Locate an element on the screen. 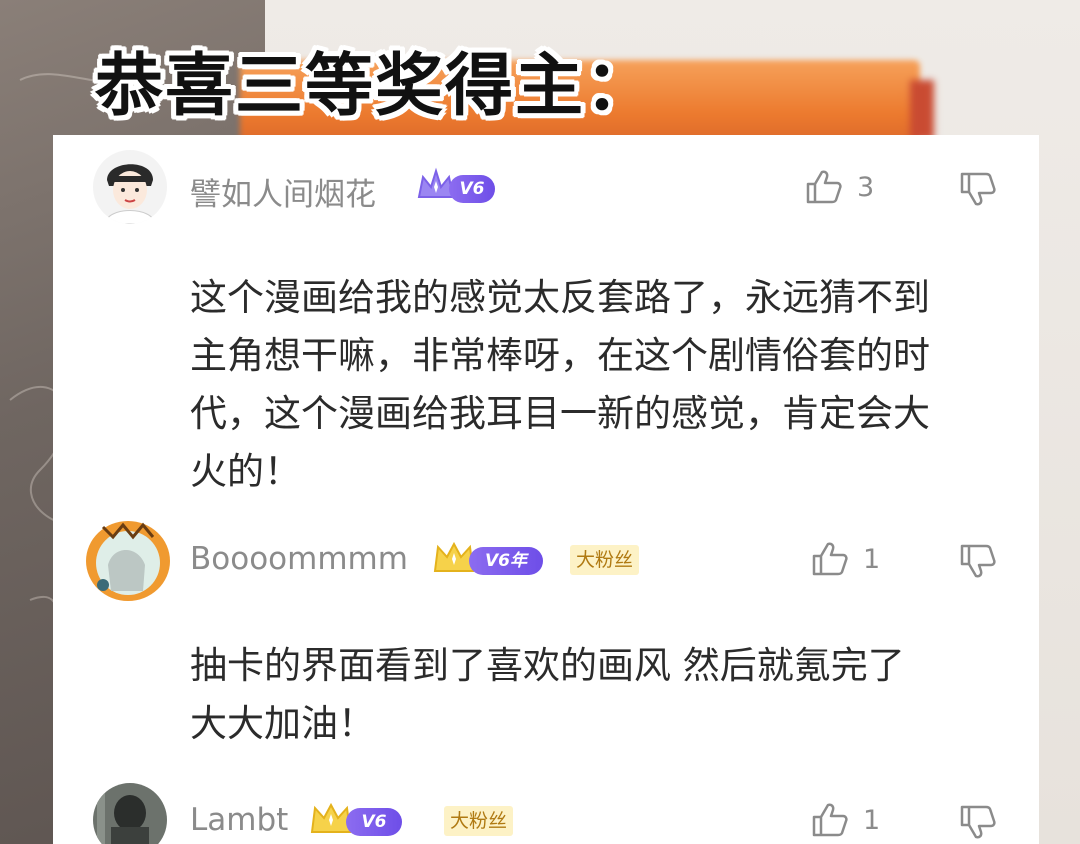 This screenshot has height=844, width=1080. like-count: 3 is located at coordinates (866, 187).